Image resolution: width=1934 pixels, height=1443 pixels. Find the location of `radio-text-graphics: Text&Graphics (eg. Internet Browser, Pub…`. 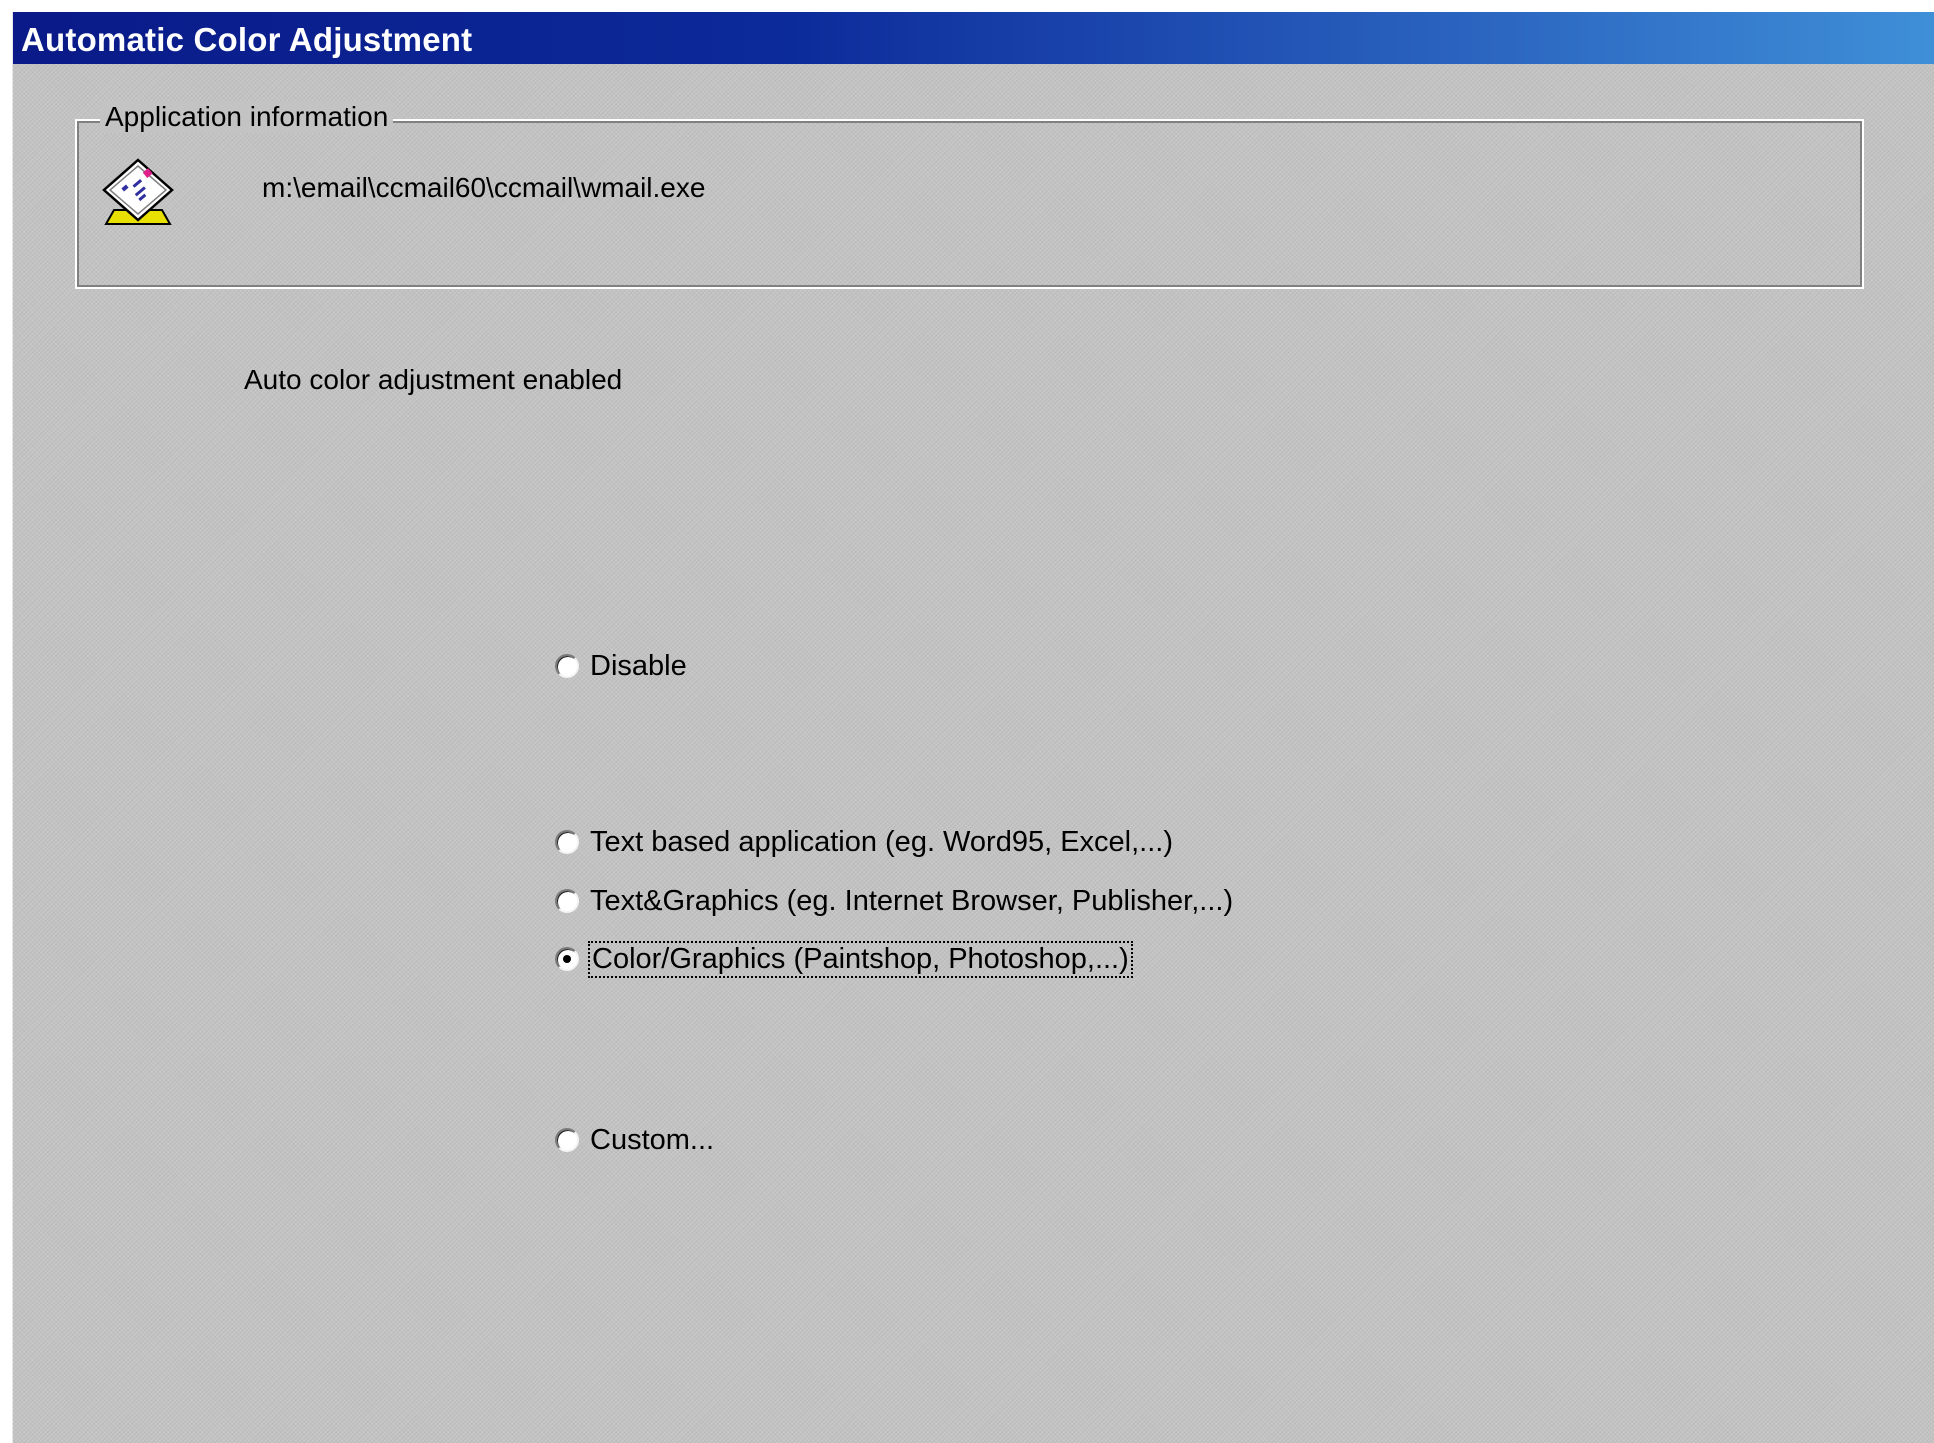

radio-text-graphics: Text&Graphics (eg. Internet Browser, Pub… is located at coordinates (895, 901).